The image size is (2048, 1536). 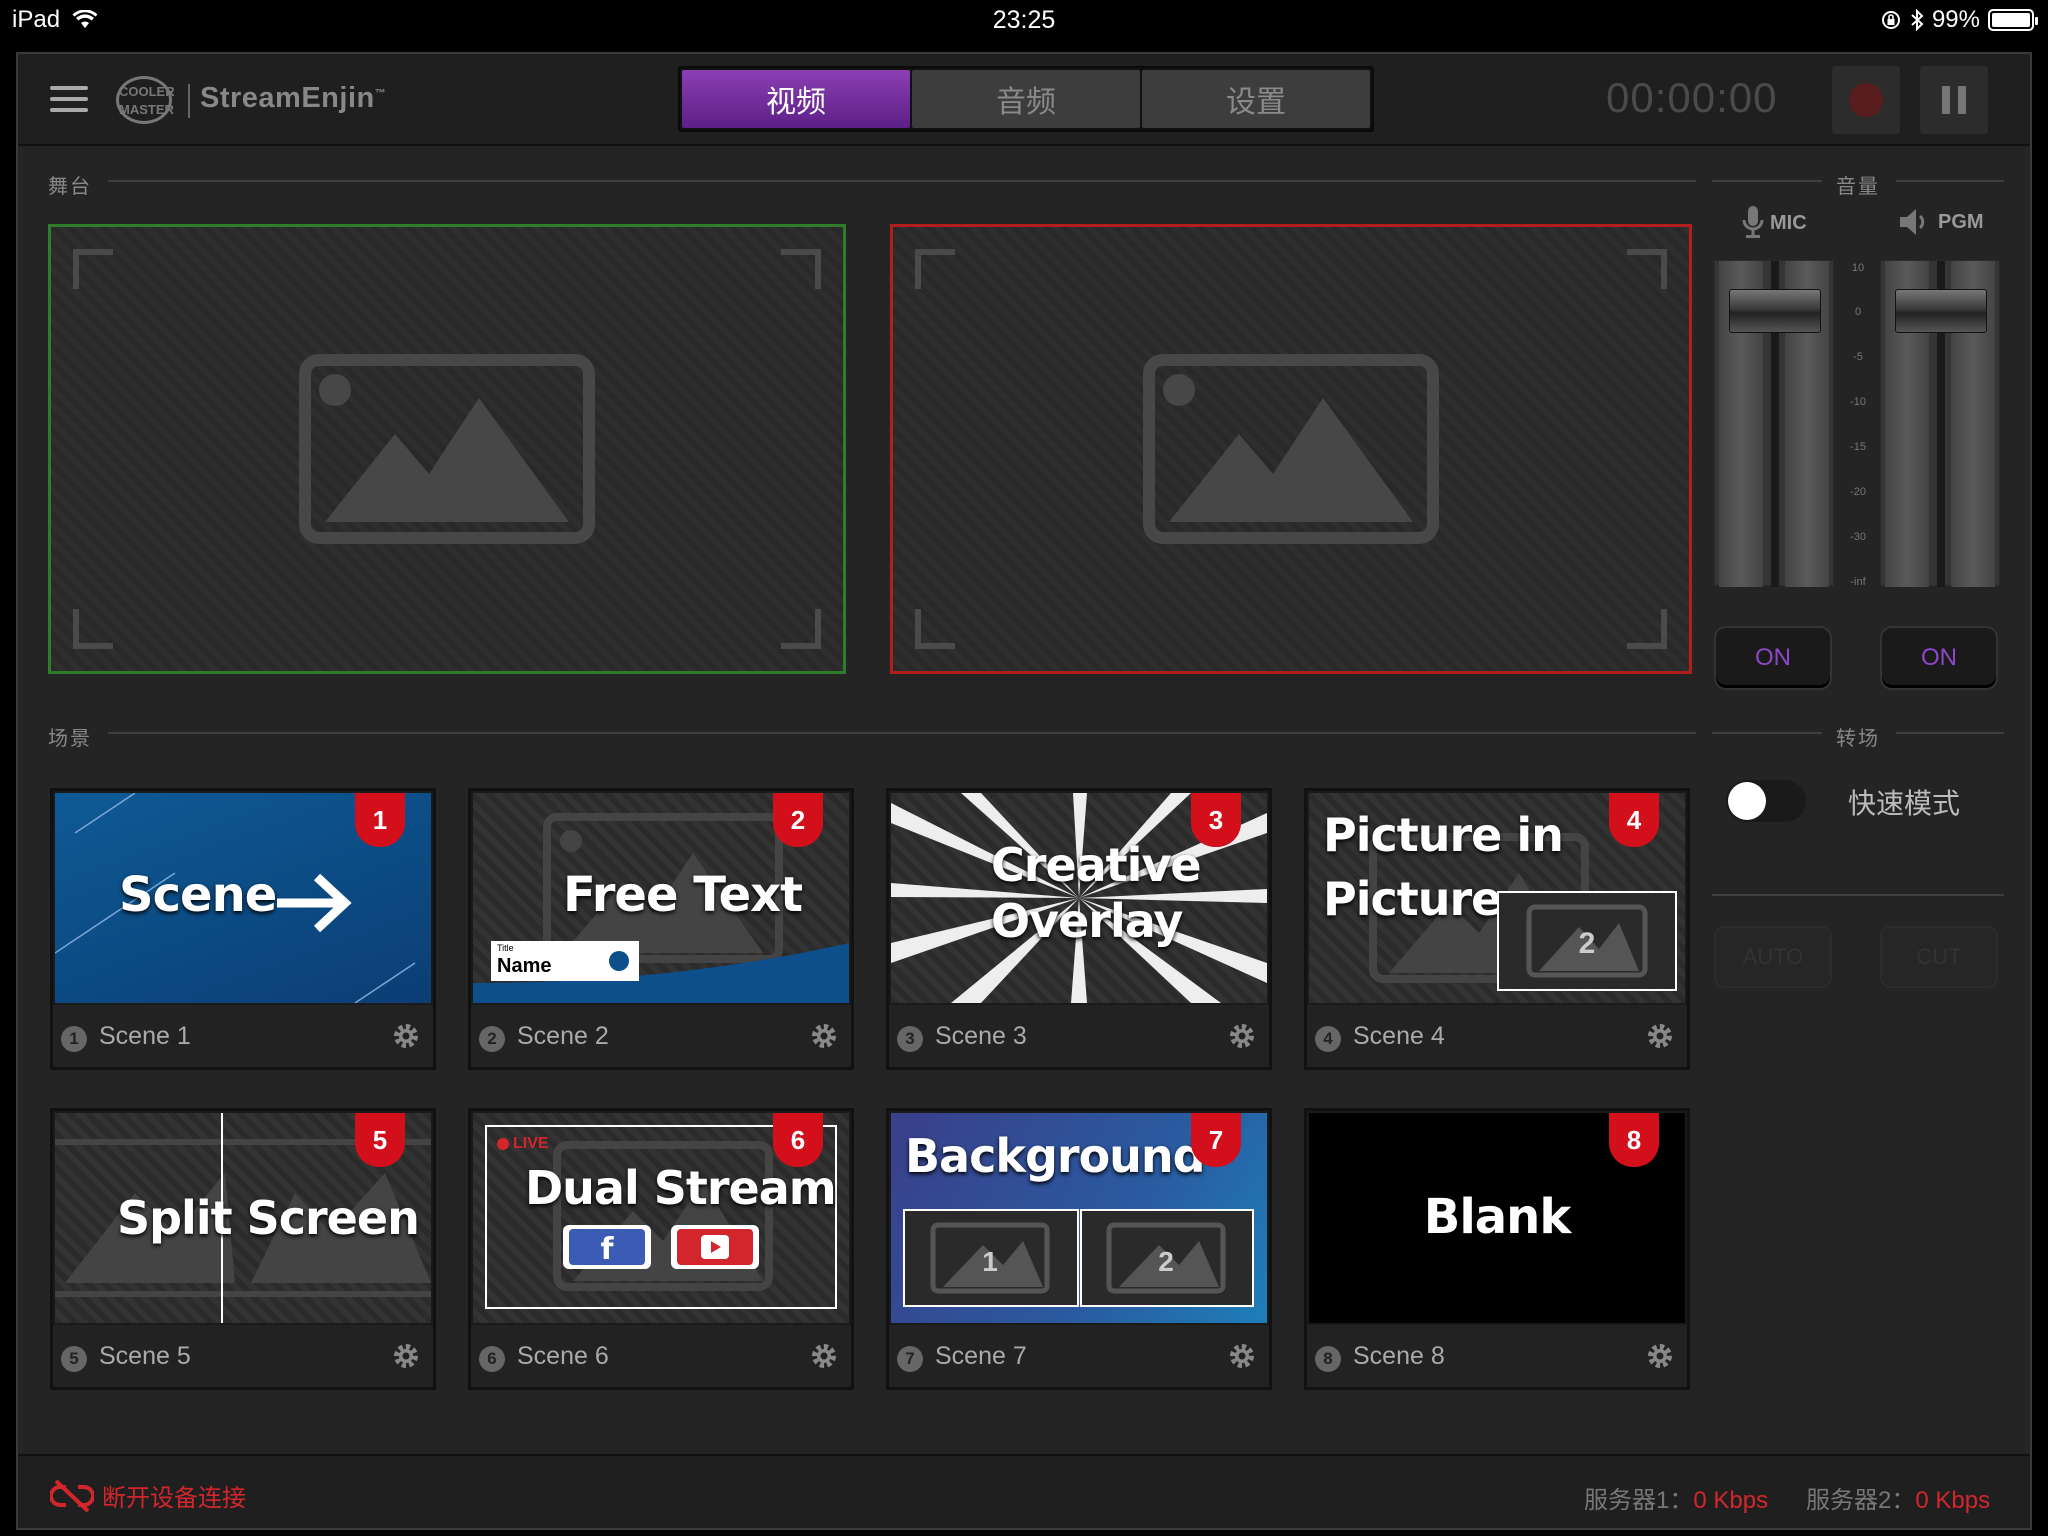 What do you see at coordinates (1858, 537) in the screenshot?
I see `volume-scale-m30: -30` at bounding box center [1858, 537].